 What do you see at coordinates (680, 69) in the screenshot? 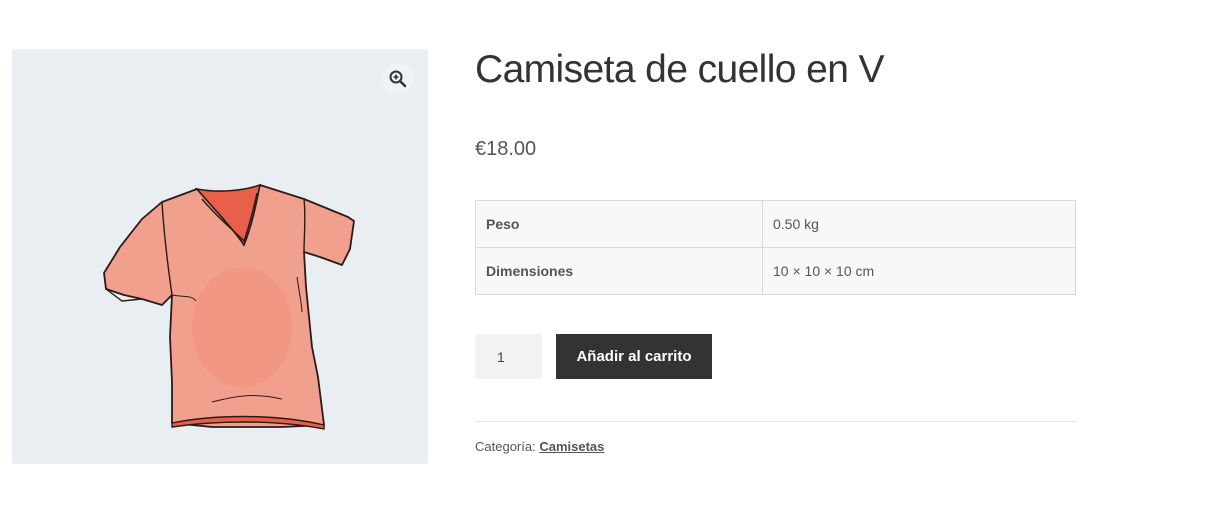
I see `product-title: Camiseta de cuello en V` at bounding box center [680, 69].